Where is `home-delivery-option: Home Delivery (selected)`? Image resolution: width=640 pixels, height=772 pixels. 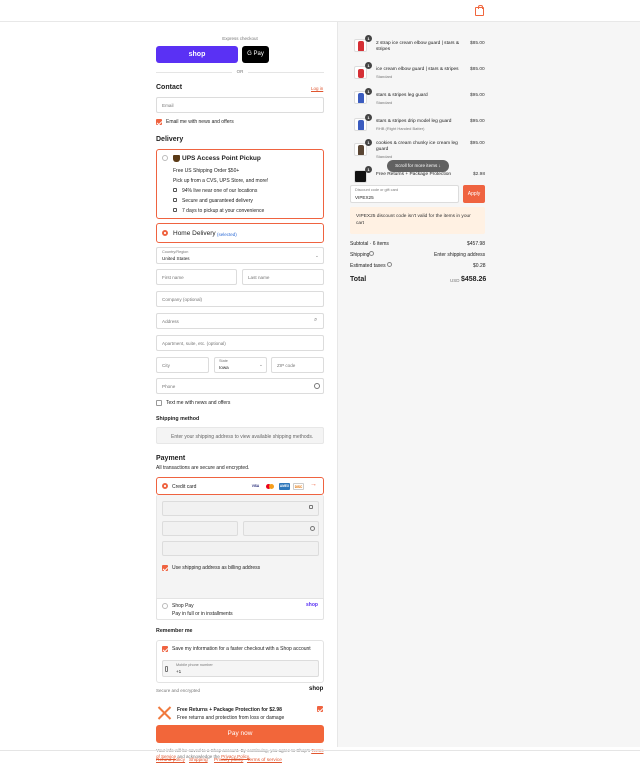 home-delivery-option: Home Delivery (selected) is located at coordinates (240, 233).